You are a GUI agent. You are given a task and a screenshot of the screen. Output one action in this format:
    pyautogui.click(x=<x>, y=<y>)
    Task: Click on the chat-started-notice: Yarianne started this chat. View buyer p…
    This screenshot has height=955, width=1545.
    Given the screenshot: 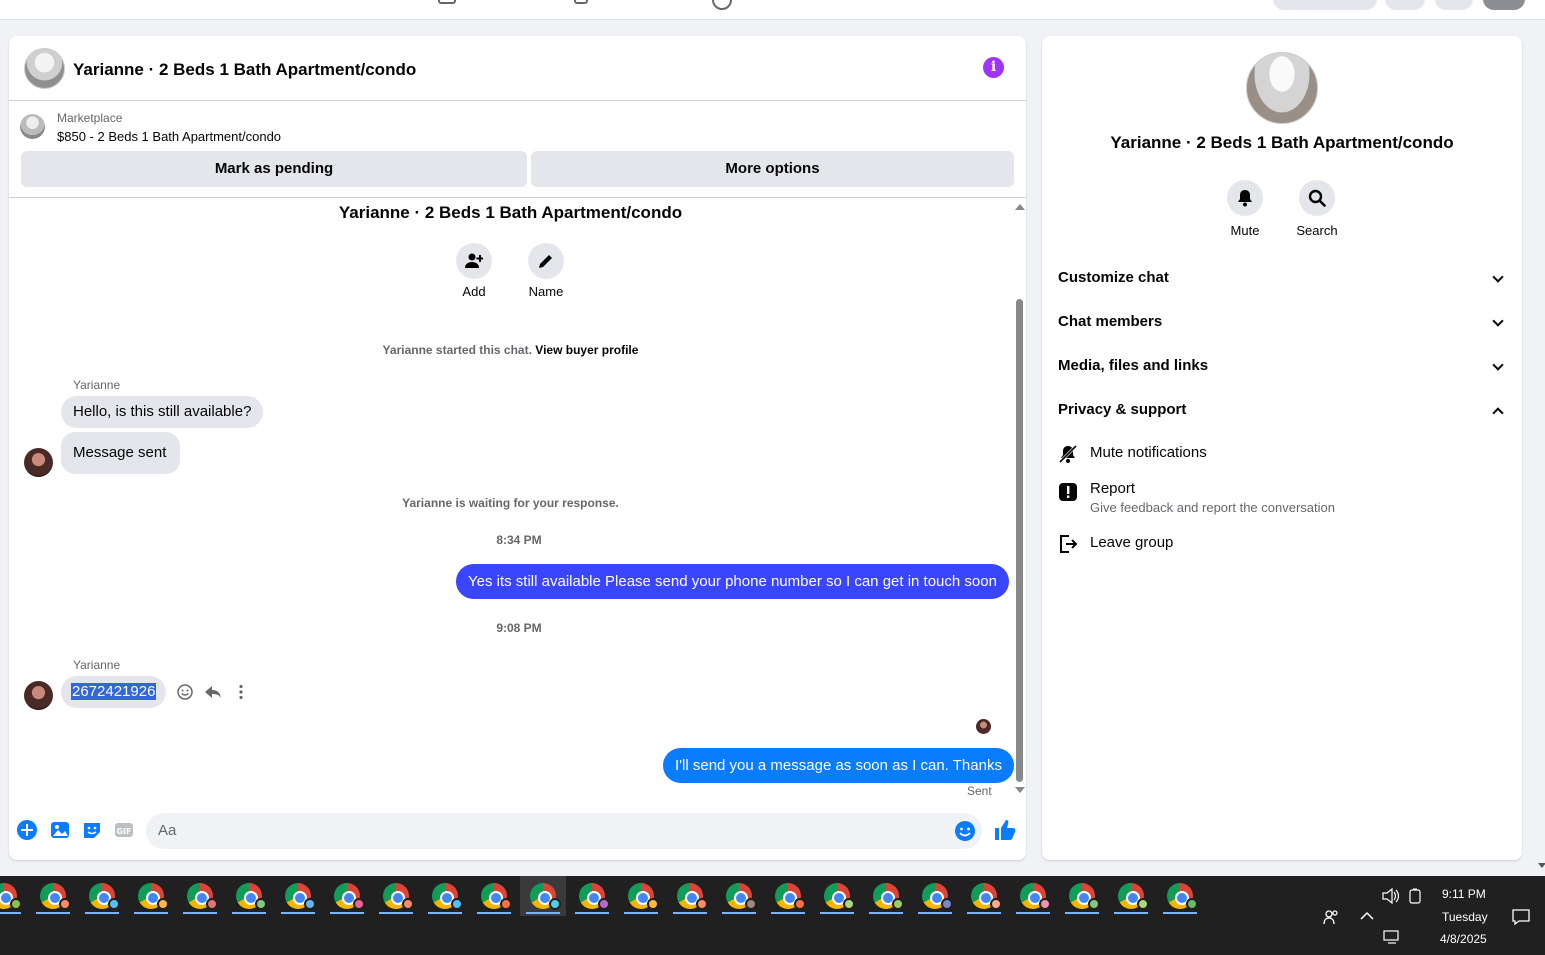 What is the action you would take?
    pyautogui.click(x=510, y=350)
    